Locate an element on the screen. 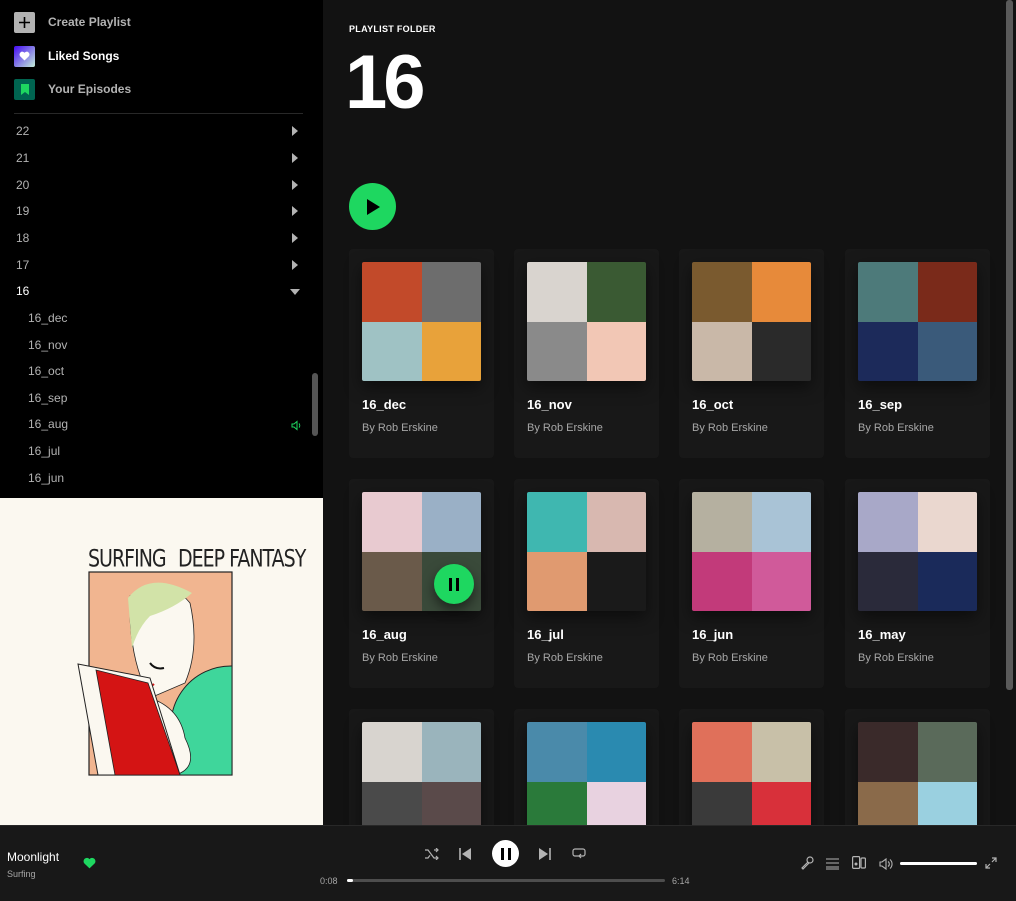 The width and height of the screenshot is (1016, 901). playlist-card-title: 16_aug is located at coordinates (384, 634).